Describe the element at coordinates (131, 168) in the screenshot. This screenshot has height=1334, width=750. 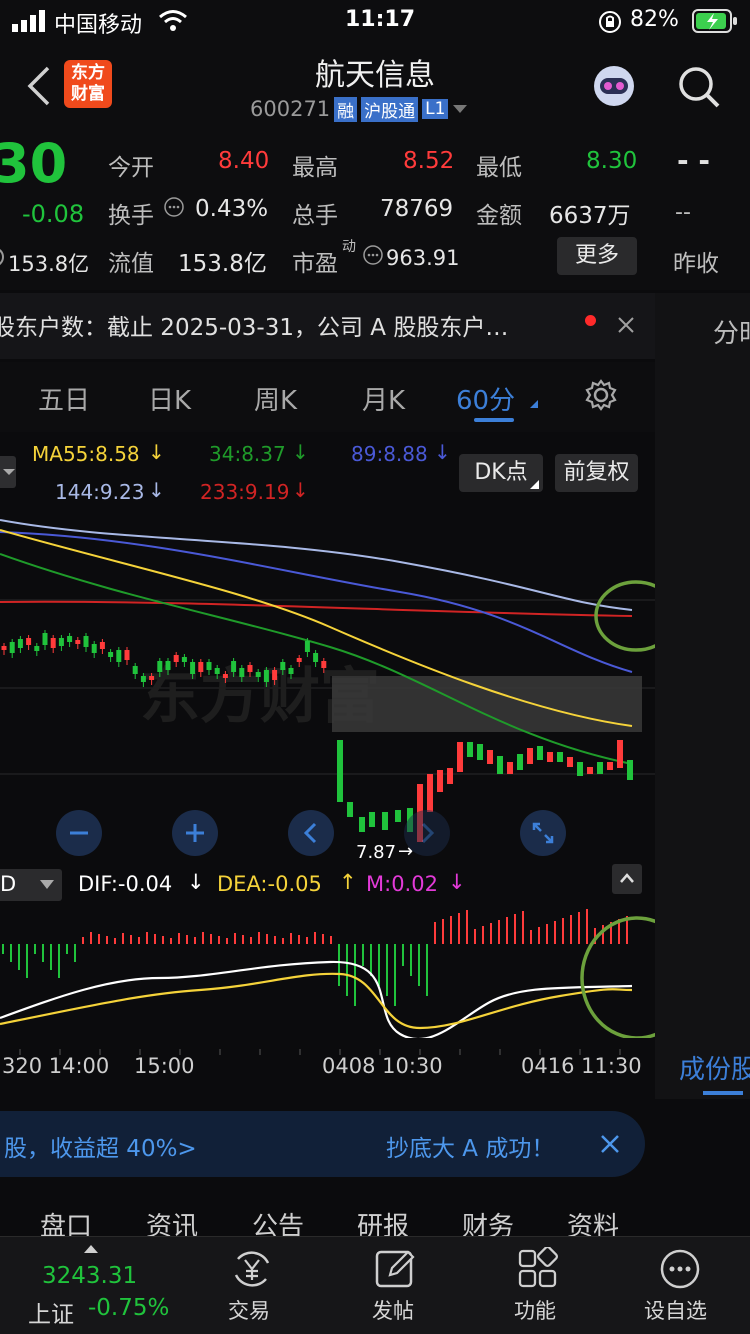
I see `open-label: 今开` at that location.